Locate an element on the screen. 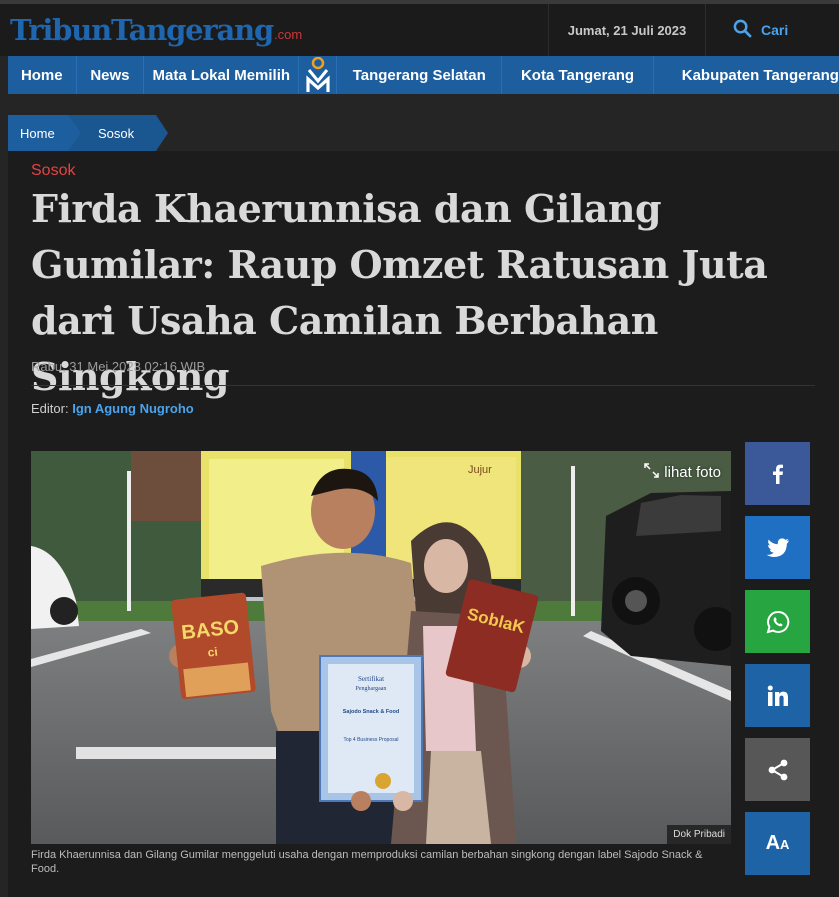 The image size is (839, 897). nav-item-mata-lokal-memilih: Mata Lokal Memilih is located at coordinates (222, 75).